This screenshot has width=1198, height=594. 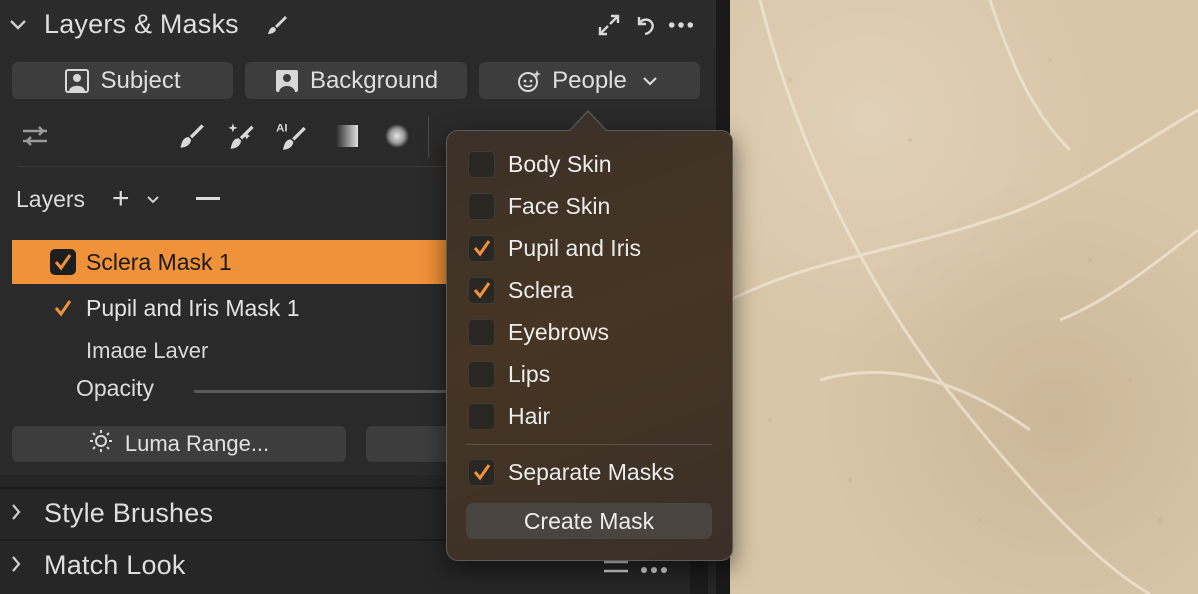 I want to click on layer-row-pupil-iris: Pupil and Iris Mask 1, so click(x=232, y=308).